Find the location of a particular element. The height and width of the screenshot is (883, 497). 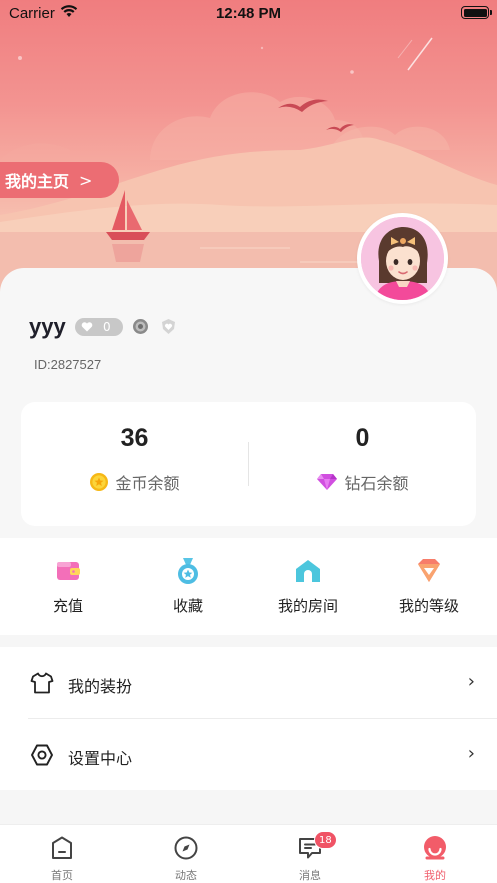

my-homepage-button: 我的主页 > is located at coordinates (59, 180).